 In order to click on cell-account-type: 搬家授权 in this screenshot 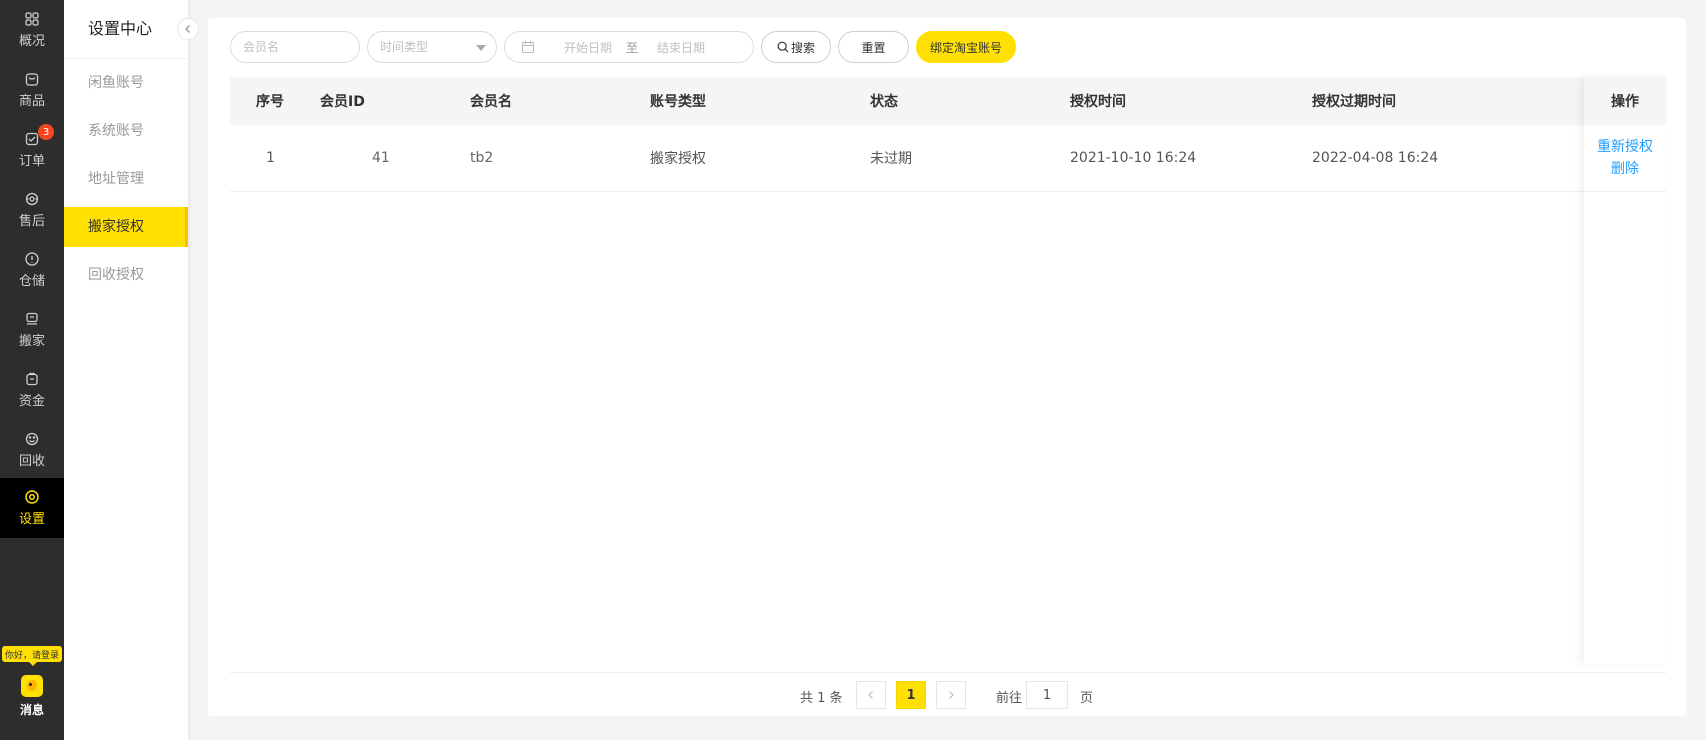, I will do `click(678, 159)`.